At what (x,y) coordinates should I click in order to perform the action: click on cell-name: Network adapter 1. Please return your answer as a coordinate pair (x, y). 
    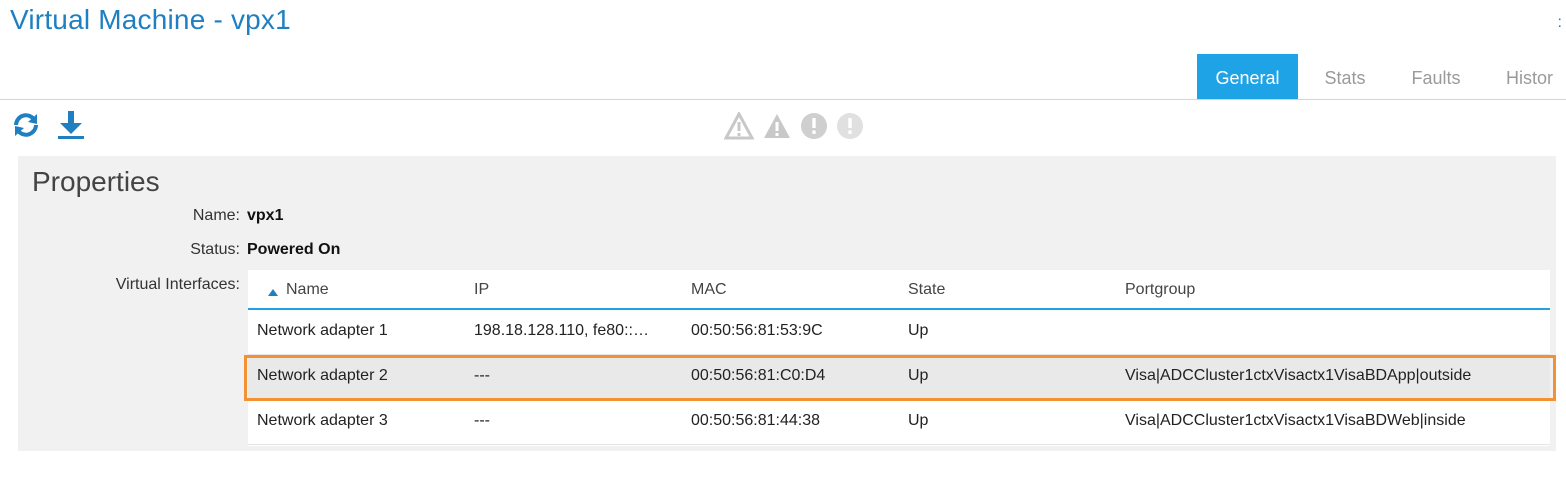
    Looking at the image, I should click on (322, 330).